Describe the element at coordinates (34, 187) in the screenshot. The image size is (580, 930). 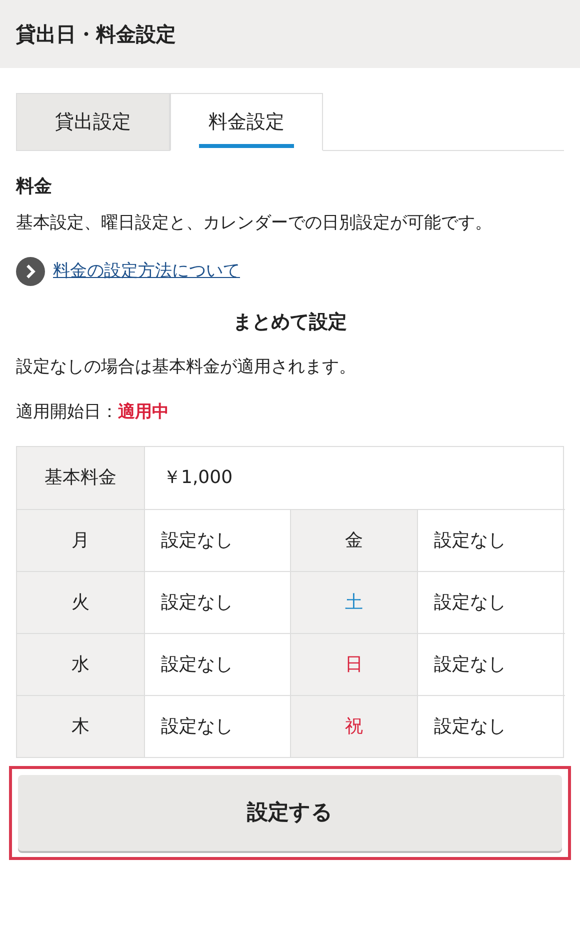
I see `section-heading: 料金` at that location.